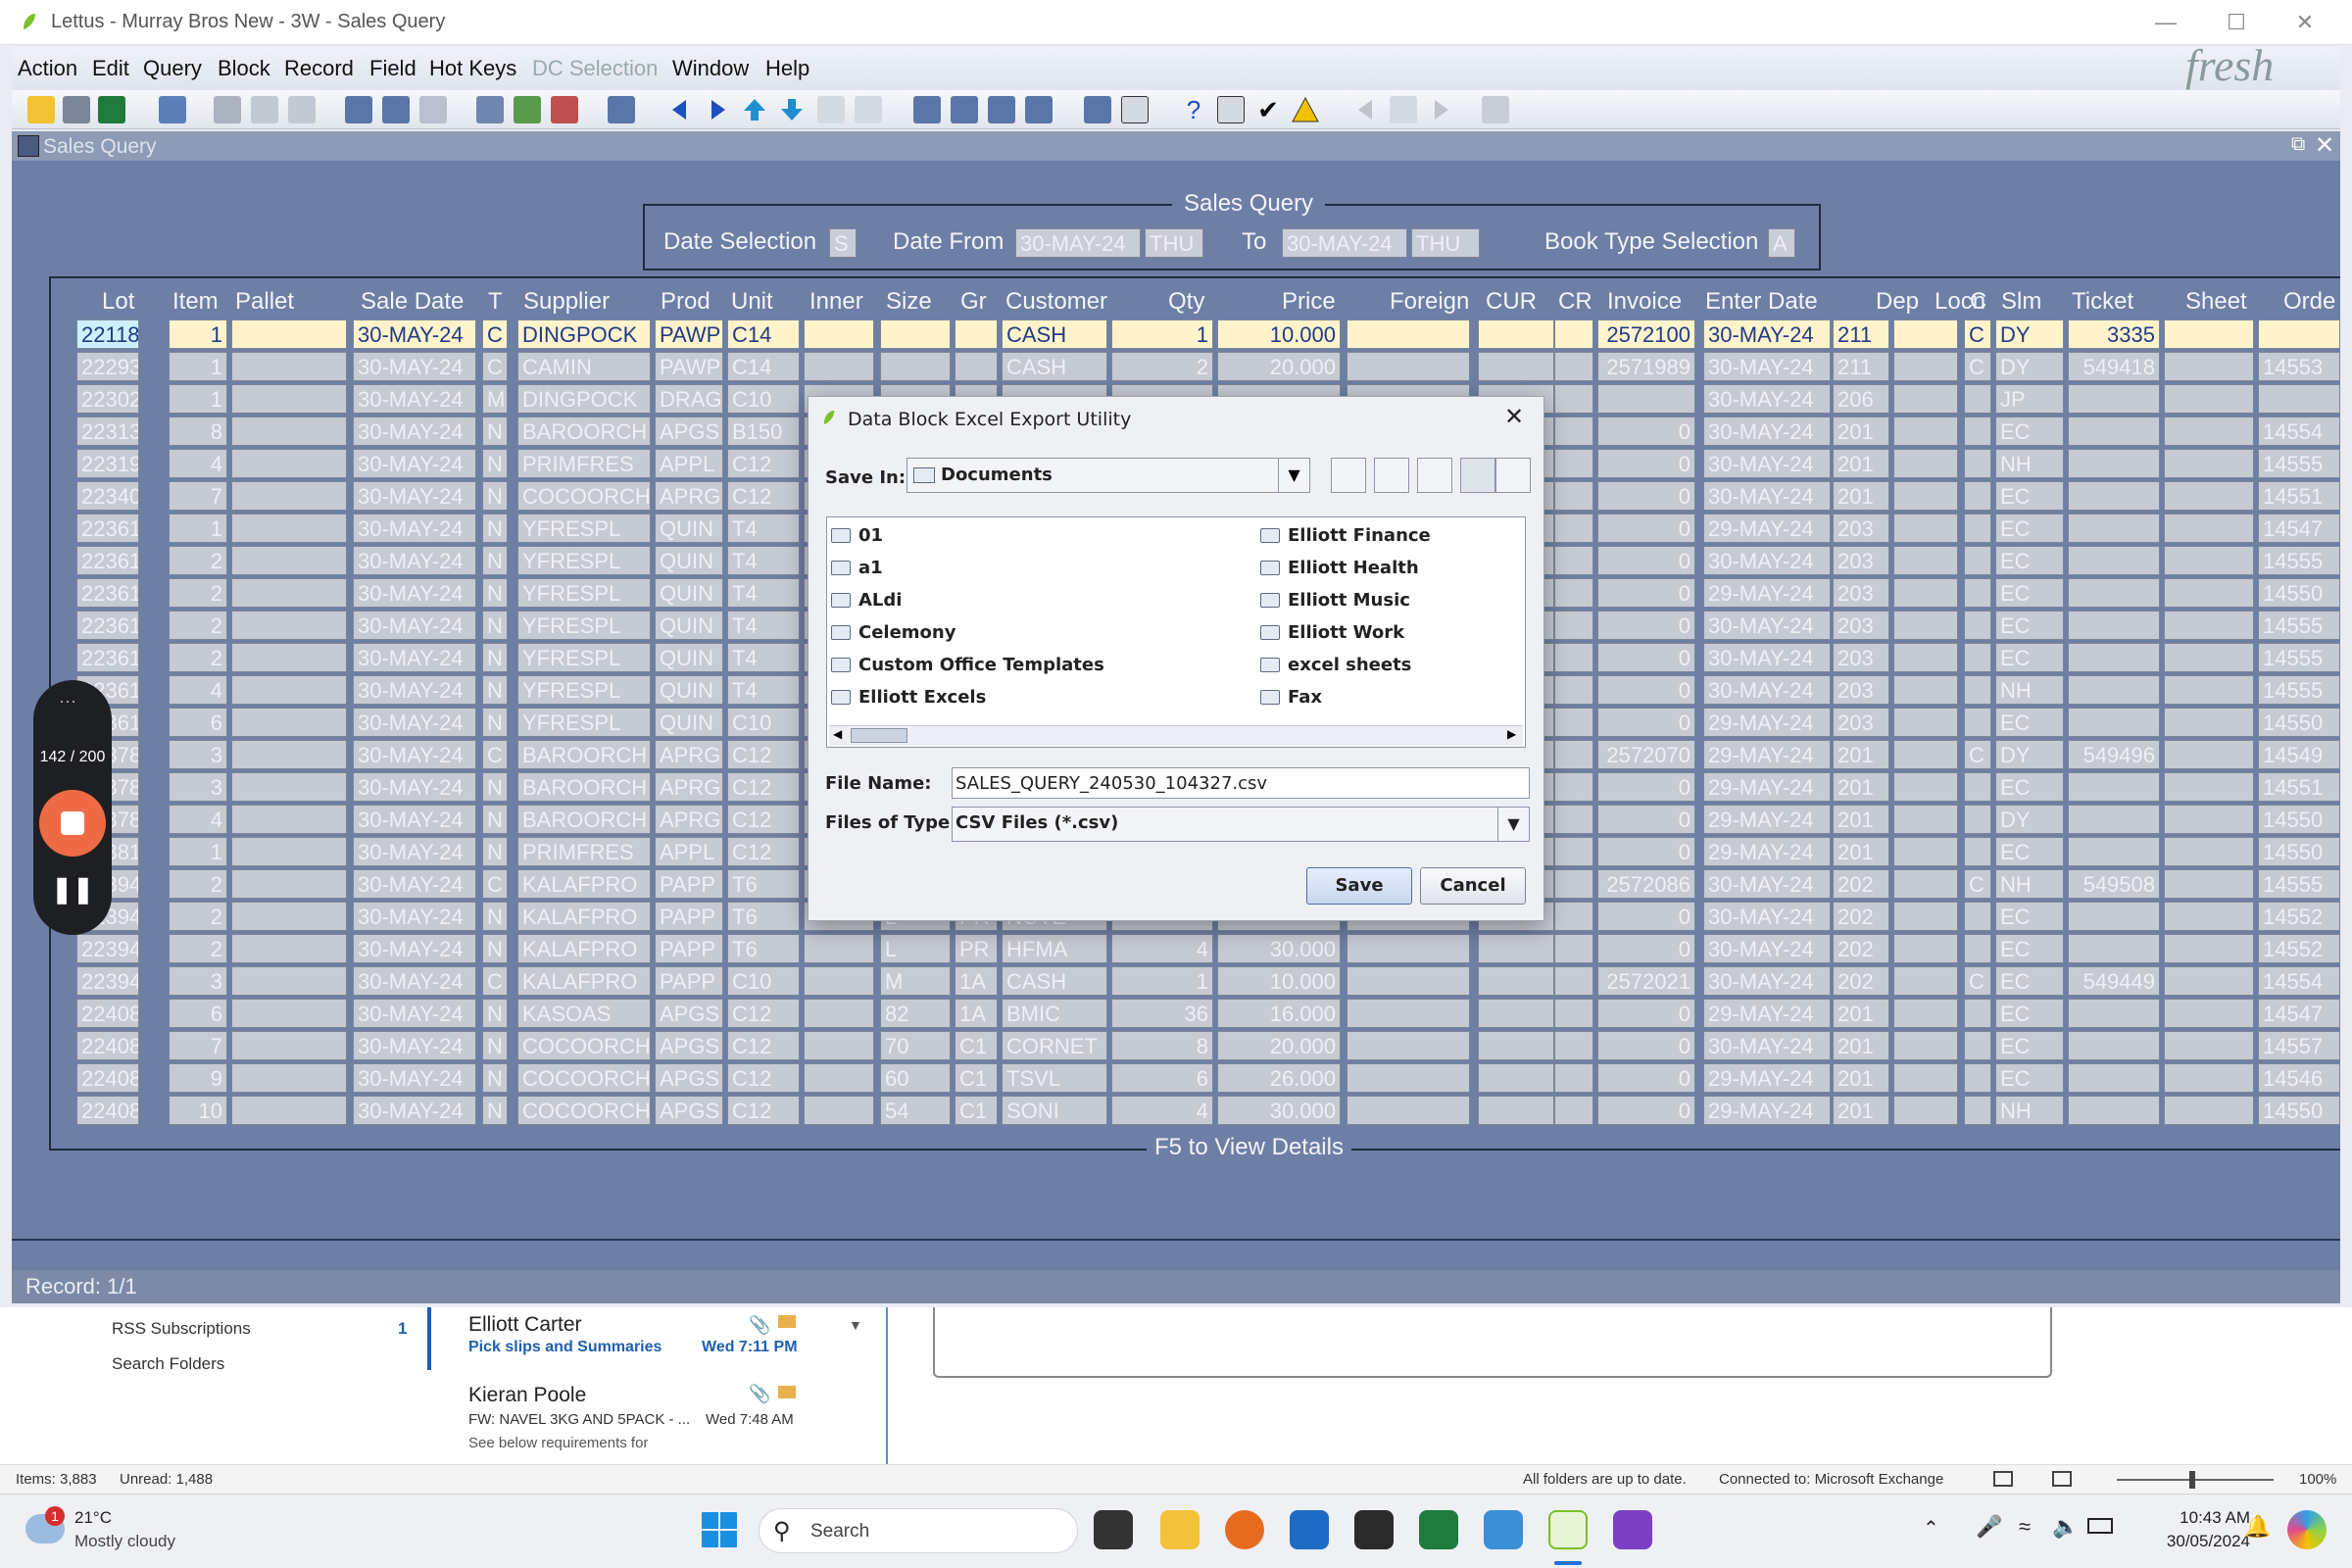 The width and height of the screenshot is (2352, 1568). I want to click on table-cell: 2, so click(1162, 366).